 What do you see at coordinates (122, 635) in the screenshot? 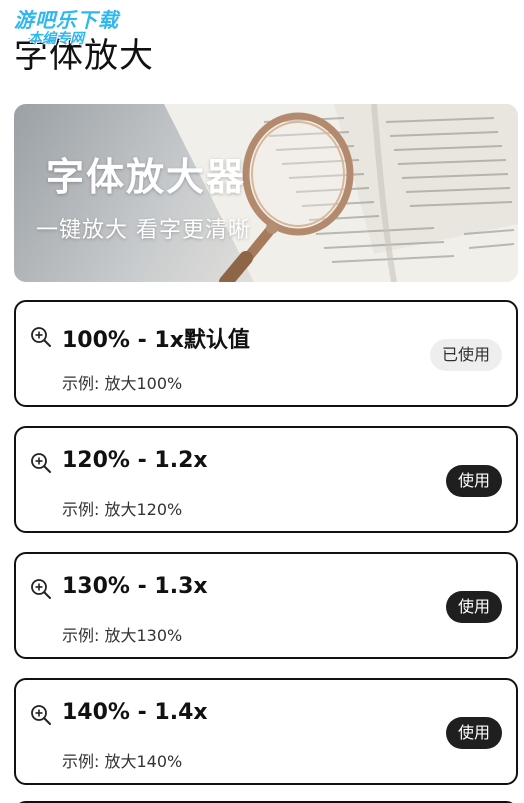
I see `option-example: 示例: 放大130%` at bounding box center [122, 635].